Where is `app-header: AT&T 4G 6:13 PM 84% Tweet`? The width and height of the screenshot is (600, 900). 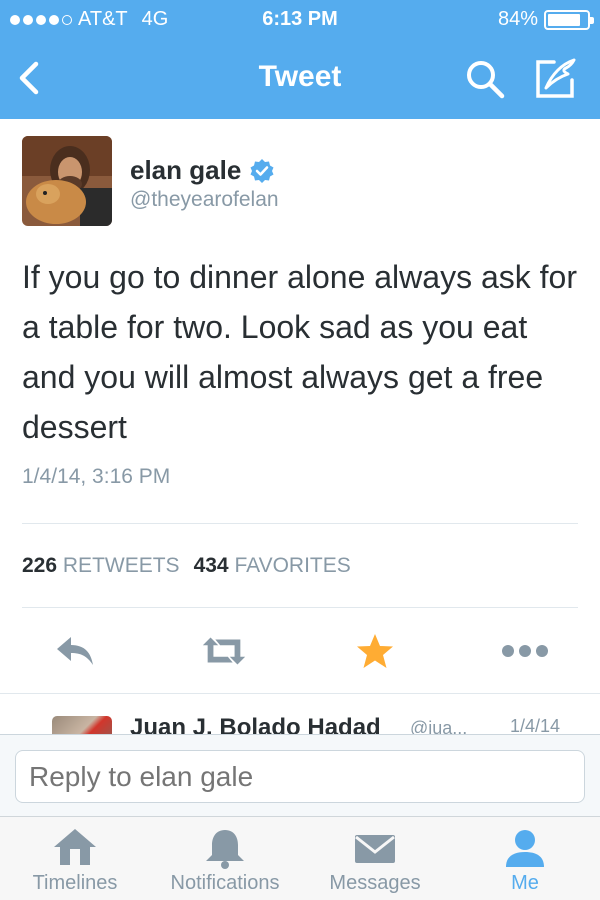
app-header: AT&T 4G 6:13 PM 84% Tweet is located at coordinates (300, 59).